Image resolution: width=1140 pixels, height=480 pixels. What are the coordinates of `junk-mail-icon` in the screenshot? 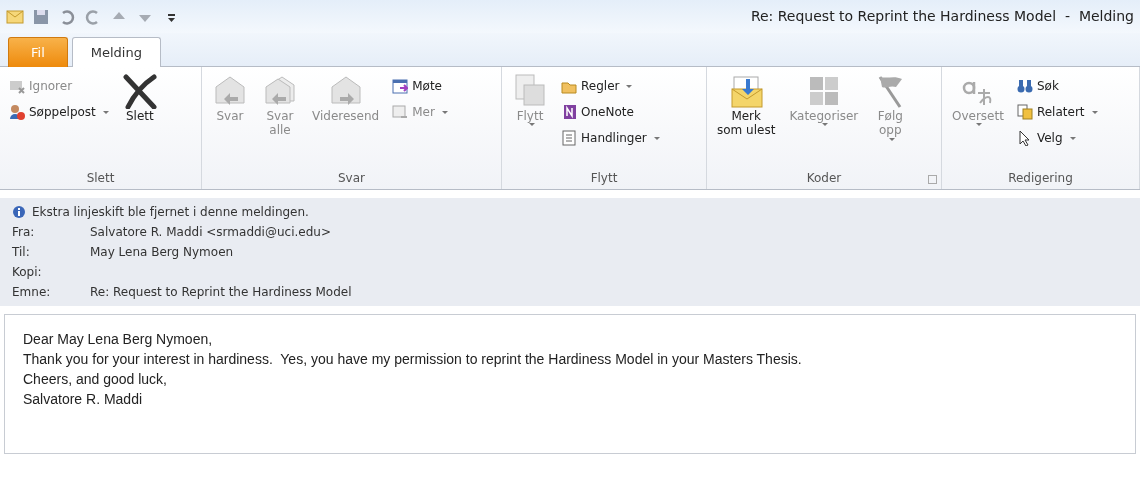 It's located at (17, 112).